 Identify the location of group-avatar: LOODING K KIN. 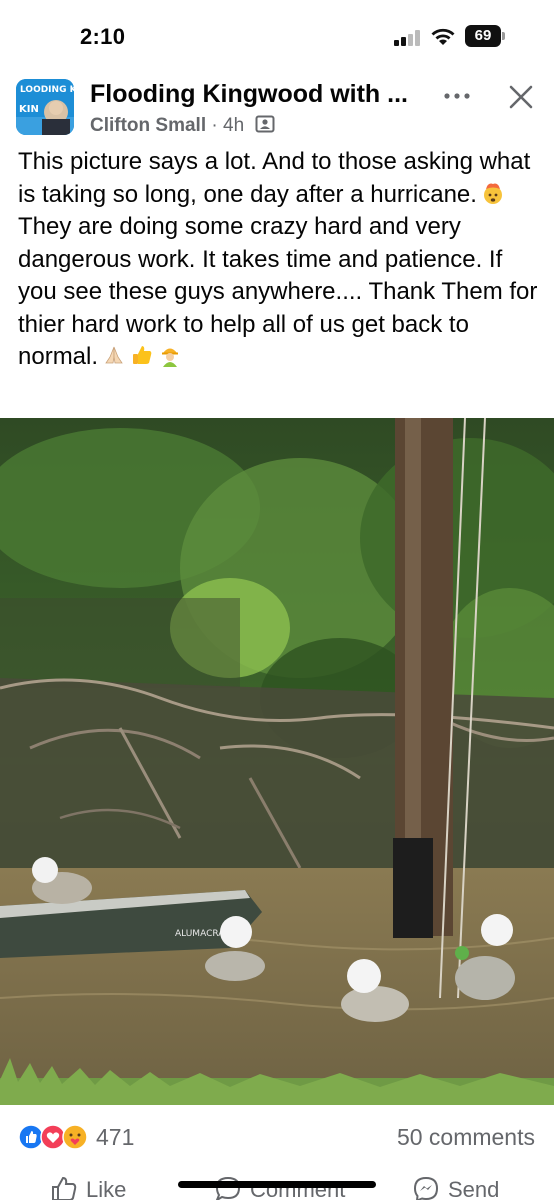
(45, 107).